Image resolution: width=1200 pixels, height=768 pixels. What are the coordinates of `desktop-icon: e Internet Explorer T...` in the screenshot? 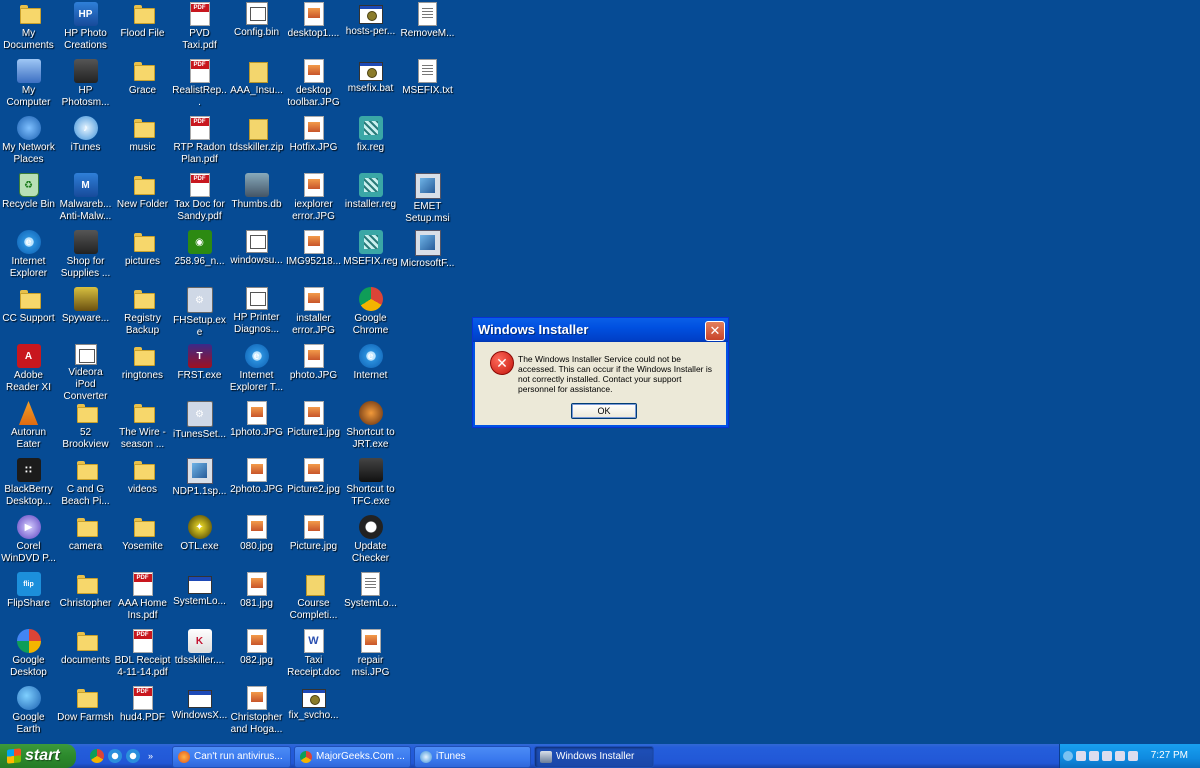 It's located at (256, 370).